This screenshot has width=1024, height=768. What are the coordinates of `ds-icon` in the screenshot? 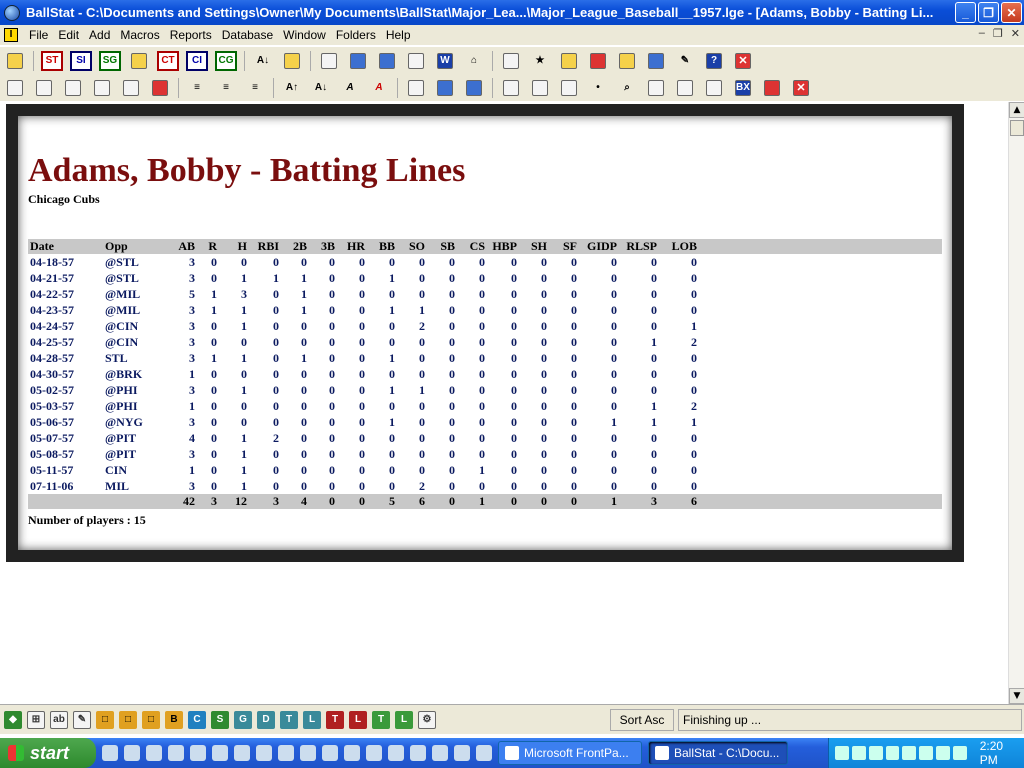 It's located at (685, 88).